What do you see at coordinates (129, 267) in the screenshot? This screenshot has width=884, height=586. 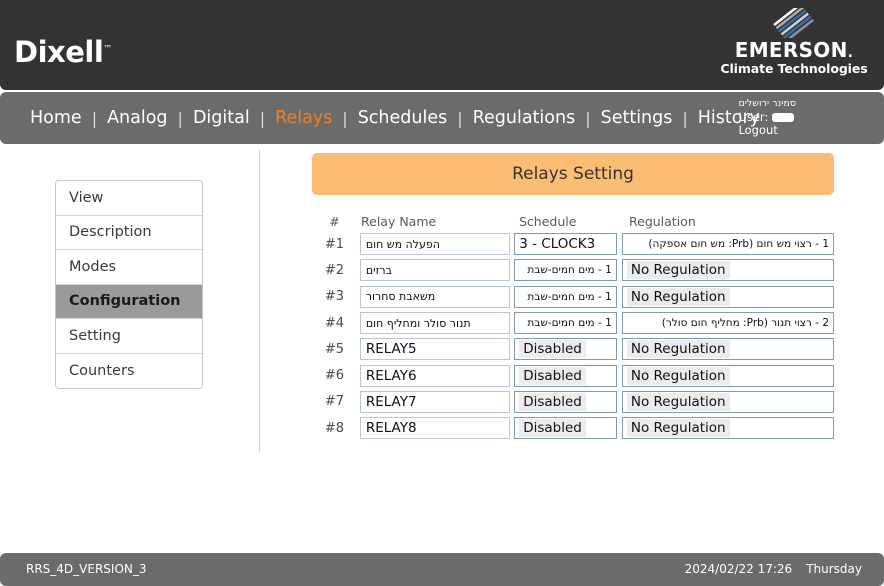 I see `sidebar-item-modes: Modes` at bounding box center [129, 267].